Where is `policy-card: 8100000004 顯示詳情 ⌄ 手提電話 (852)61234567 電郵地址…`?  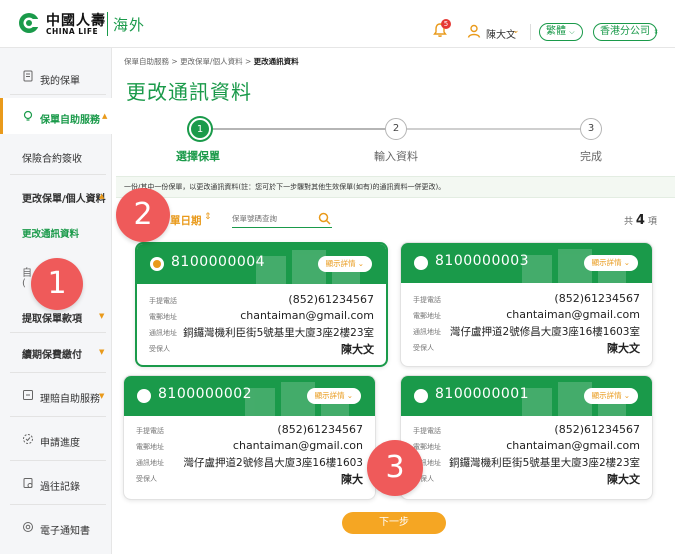 policy-card: 8100000004 顯示詳情 ⌄ 手提電話 (852)61234567 電郵地址… is located at coordinates (261, 304).